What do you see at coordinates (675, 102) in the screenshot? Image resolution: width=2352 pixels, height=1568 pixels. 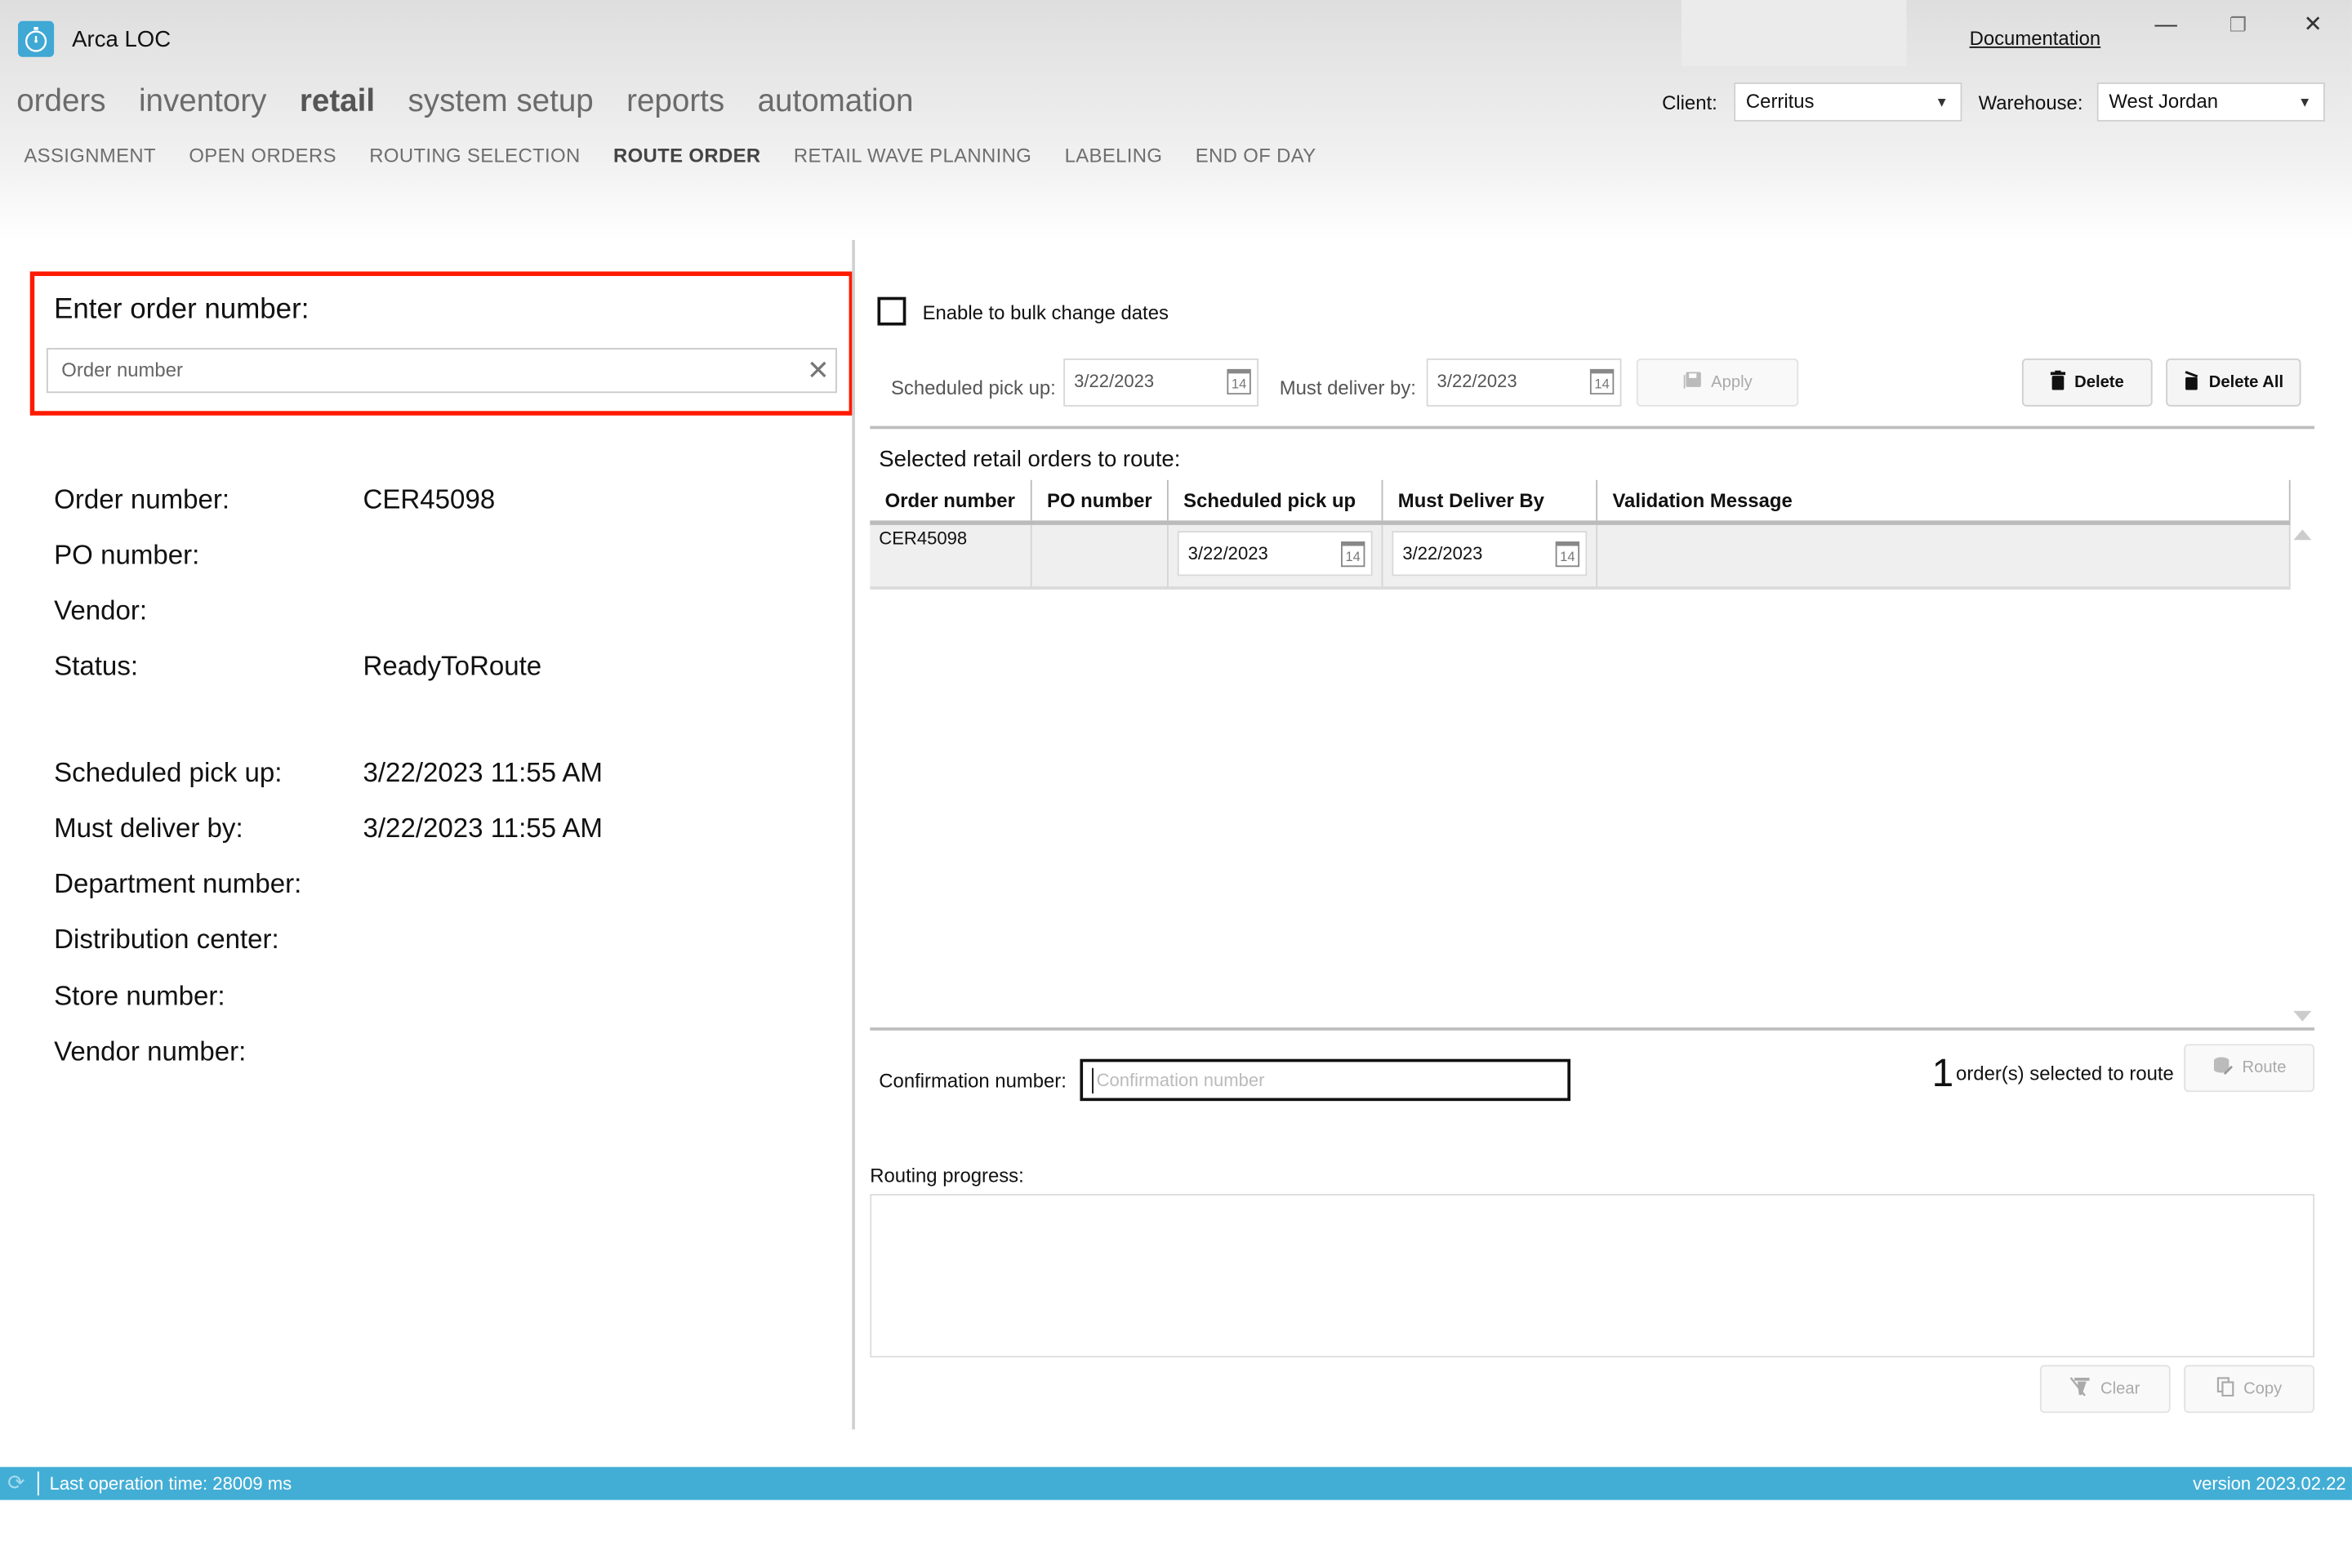 I see `main-nav-reports: reports` at bounding box center [675, 102].